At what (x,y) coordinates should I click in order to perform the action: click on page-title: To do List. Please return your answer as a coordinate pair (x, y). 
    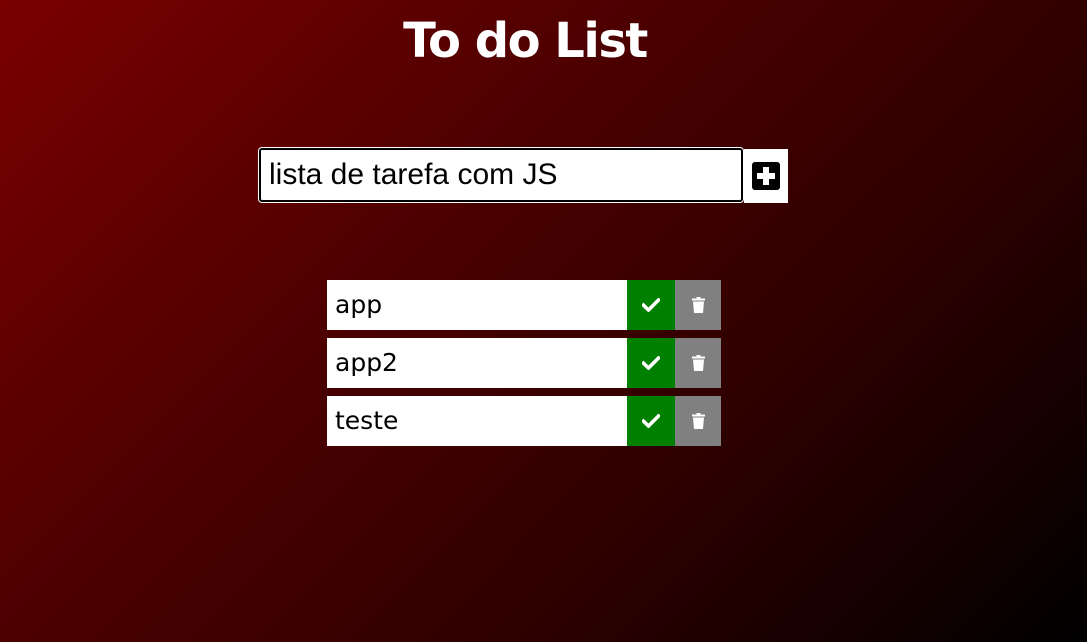
    Looking at the image, I should click on (525, 41).